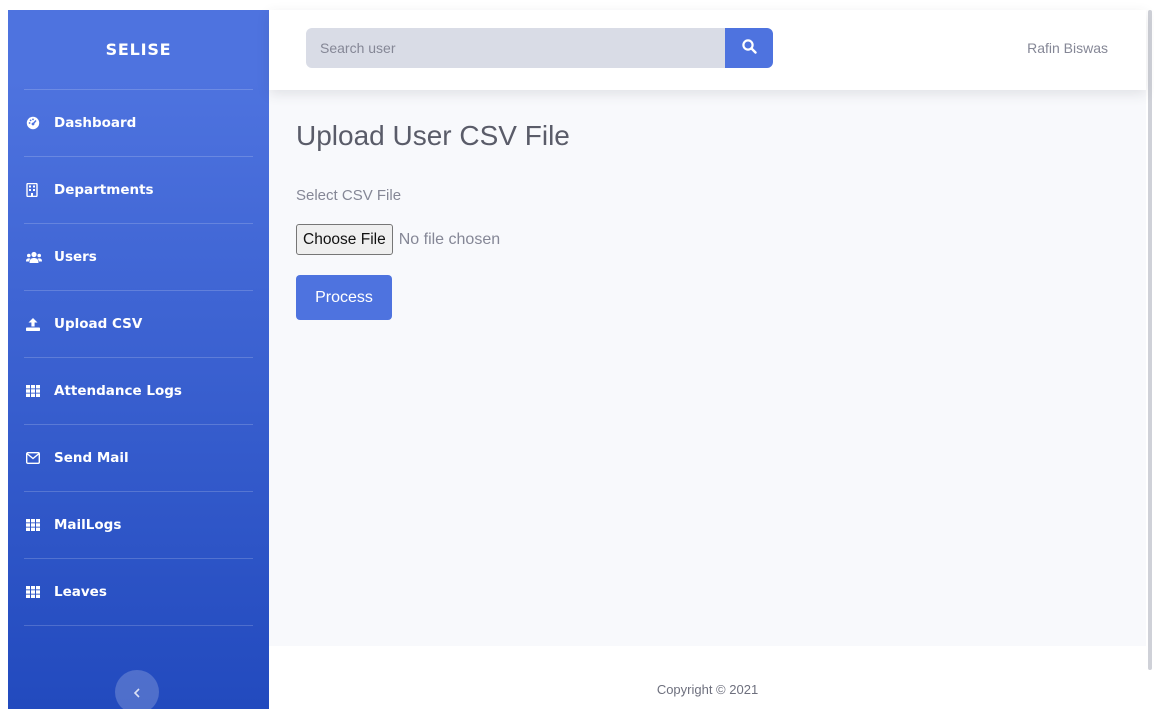 This screenshot has width=1154, height=709. I want to click on sidebar-item-attendance-logs: Attendance Logs, so click(138, 391).